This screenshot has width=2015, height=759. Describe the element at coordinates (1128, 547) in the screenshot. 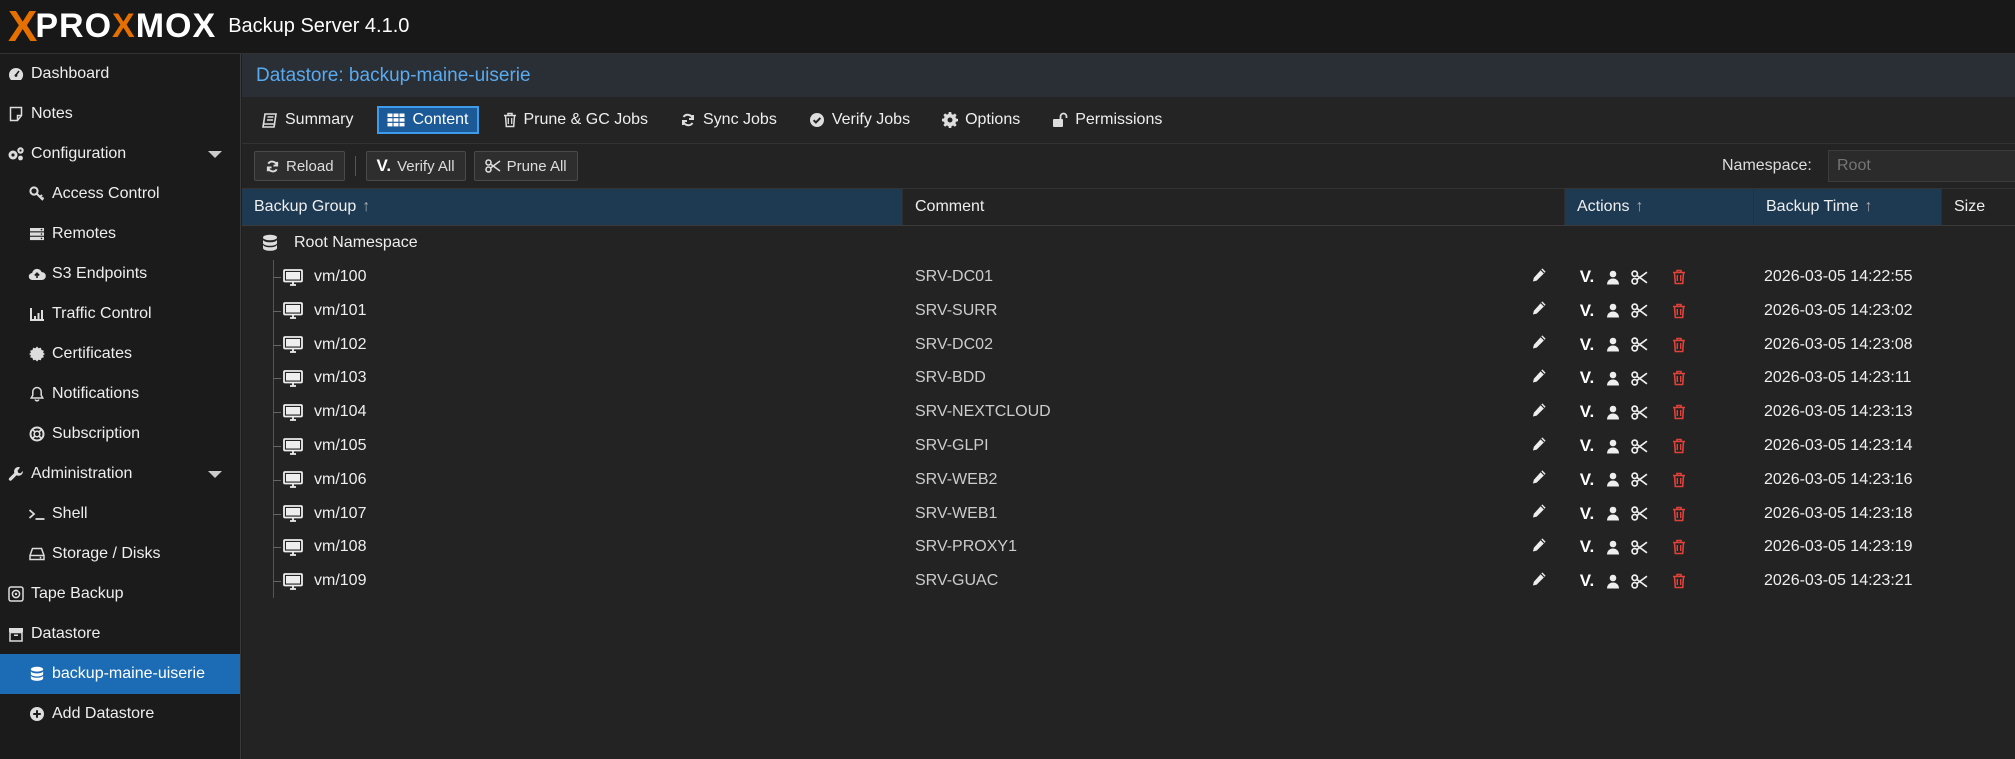

I see `table-row: vm/108 SRV-PROXY1 V. 2026-03-05 14:23:19` at that location.